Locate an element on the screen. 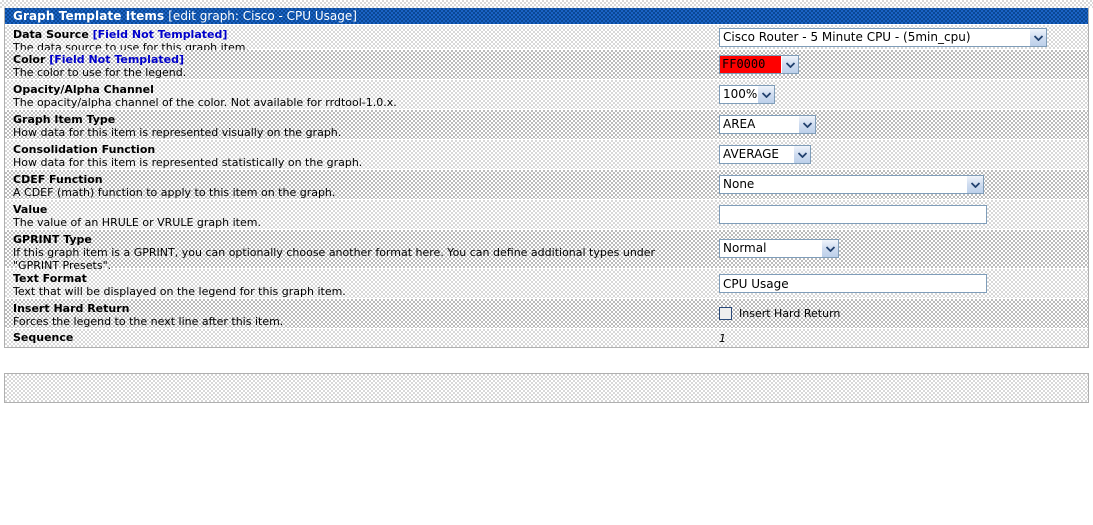  field-name: Data Source [Field Not Templated] is located at coordinates (120, 34).